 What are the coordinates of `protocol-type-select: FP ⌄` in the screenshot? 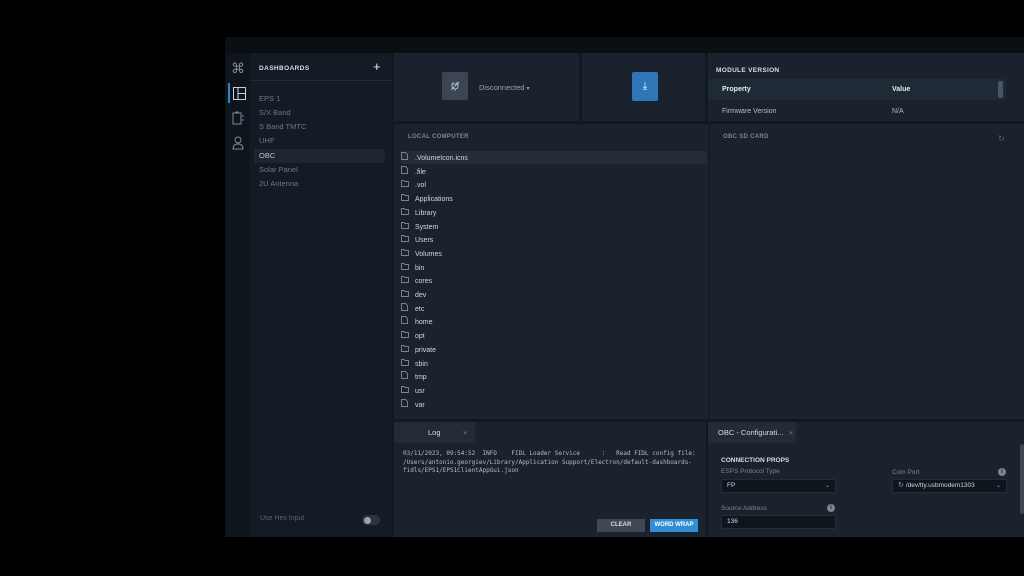 It's located at (778, 486).